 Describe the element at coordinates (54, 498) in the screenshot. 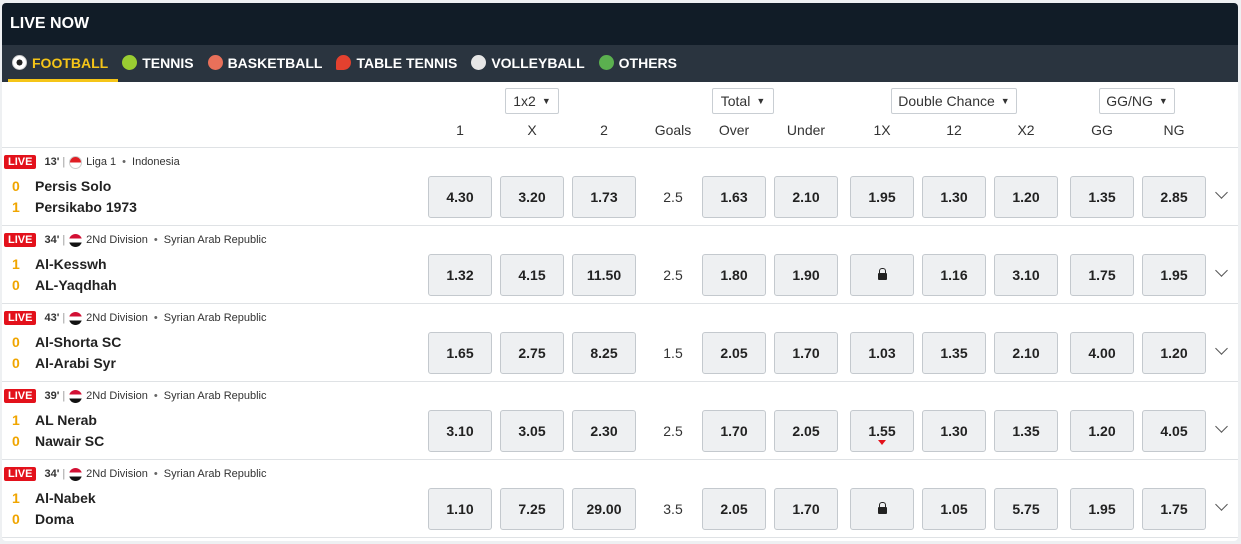

I see `home-team: 1 Al-Nabek` at that location.